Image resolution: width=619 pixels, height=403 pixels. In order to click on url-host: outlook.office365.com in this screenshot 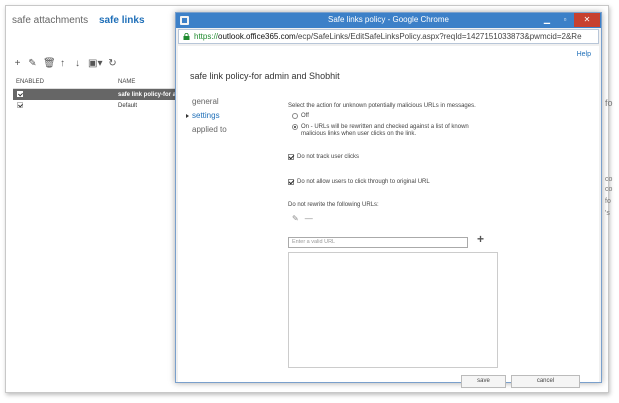, I will do `click(257, 36)`.